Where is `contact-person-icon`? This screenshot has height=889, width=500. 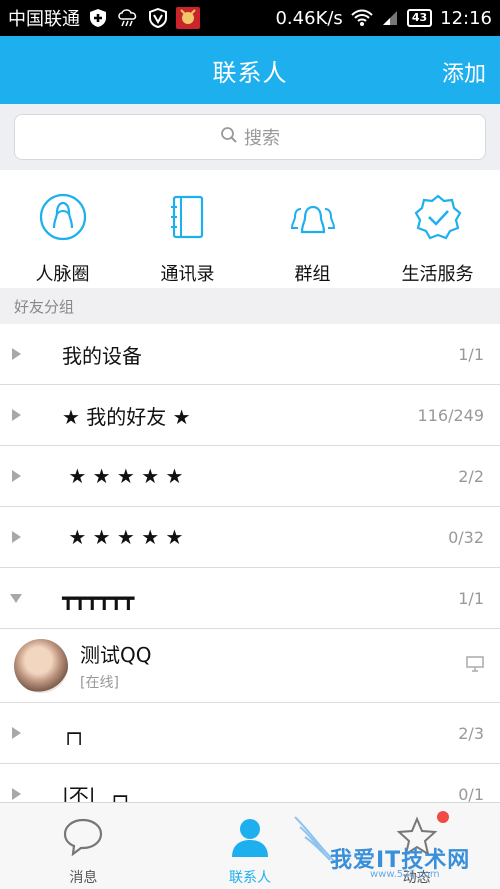
contact-person-icon is located at coordinates (250, 839).